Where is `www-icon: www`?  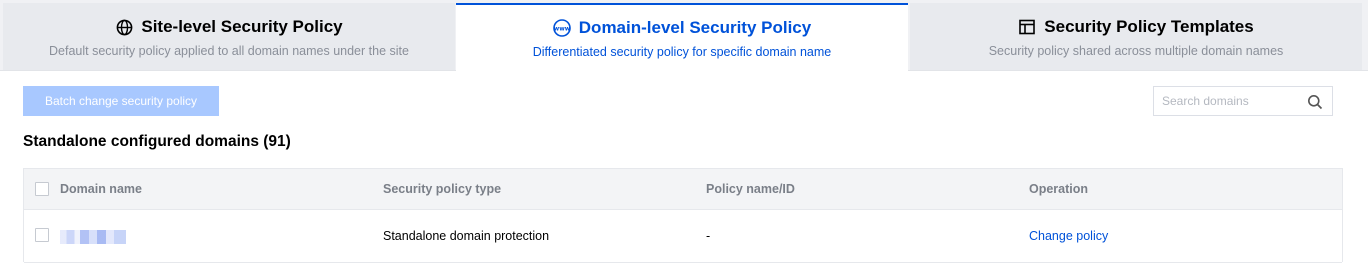 www-icon: www is located at coordinates (561, 28).